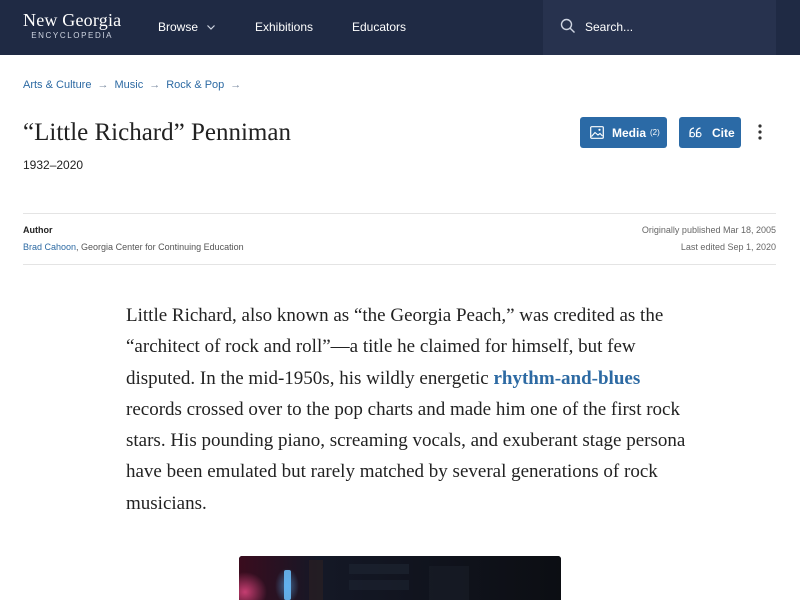 The image size is (800, 600). What do you see at coordinates (38, 230) in the screenshot?
I see `author-heading: Author` at bounding box center [38, 230].